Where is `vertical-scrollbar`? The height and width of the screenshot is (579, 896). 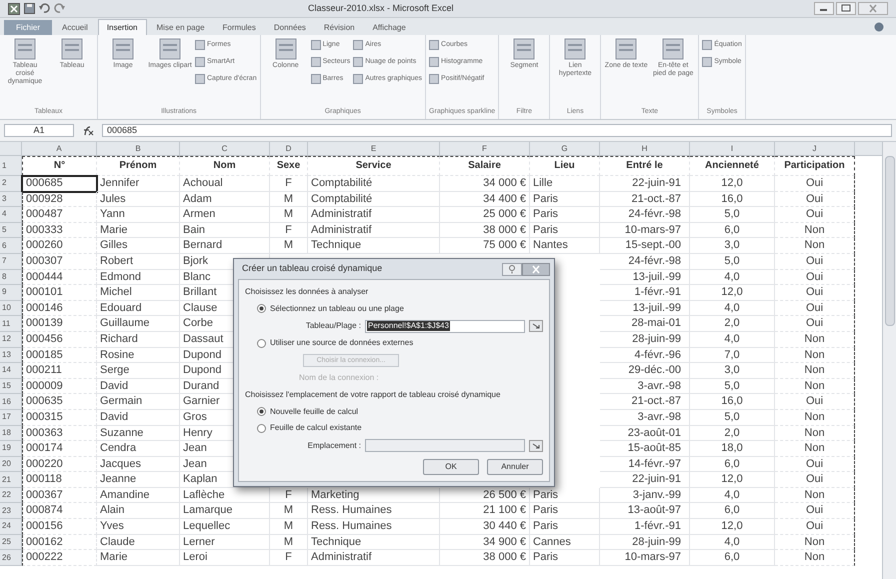 vertical-scrollbar is located at coordinates (889, 360).